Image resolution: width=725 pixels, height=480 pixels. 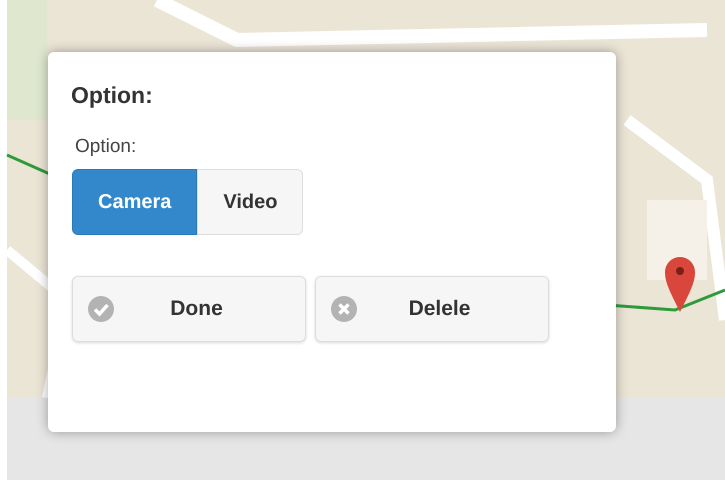 What do you see at coordinates (189, 309) in the screenshot?
I see `done-button: Done` at bounding box center [189, 309].